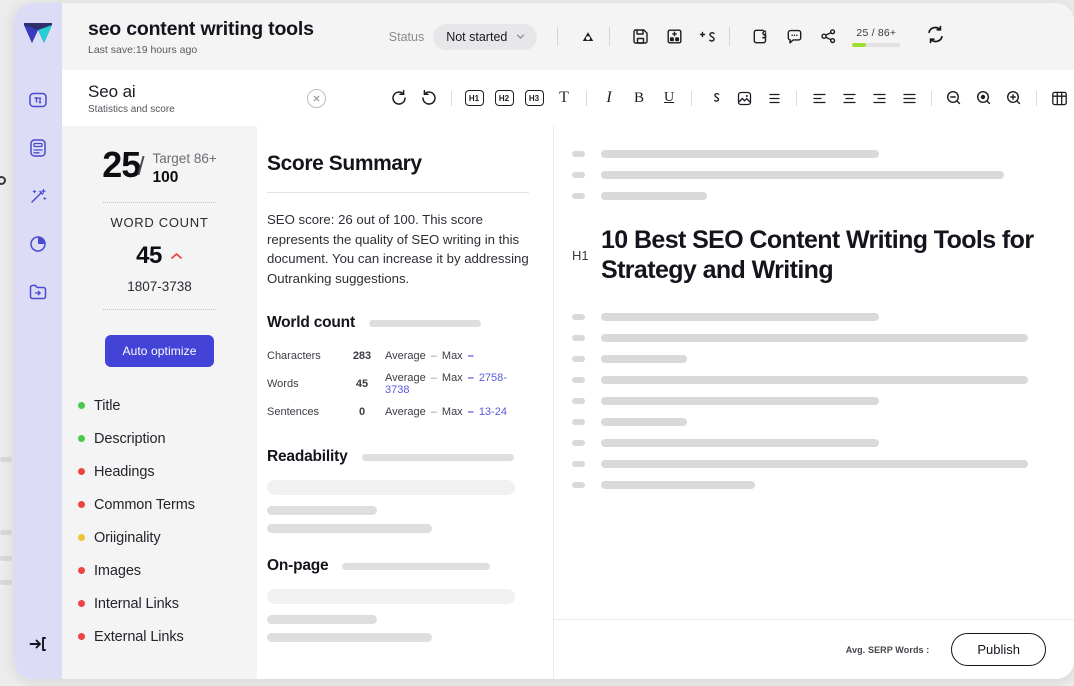 The height and width of the screenshot is (686, 1074). What do you see at coordinates (424, 323) in the screenshot?
I see `word-count-progress` at bounding box center [424, 323].